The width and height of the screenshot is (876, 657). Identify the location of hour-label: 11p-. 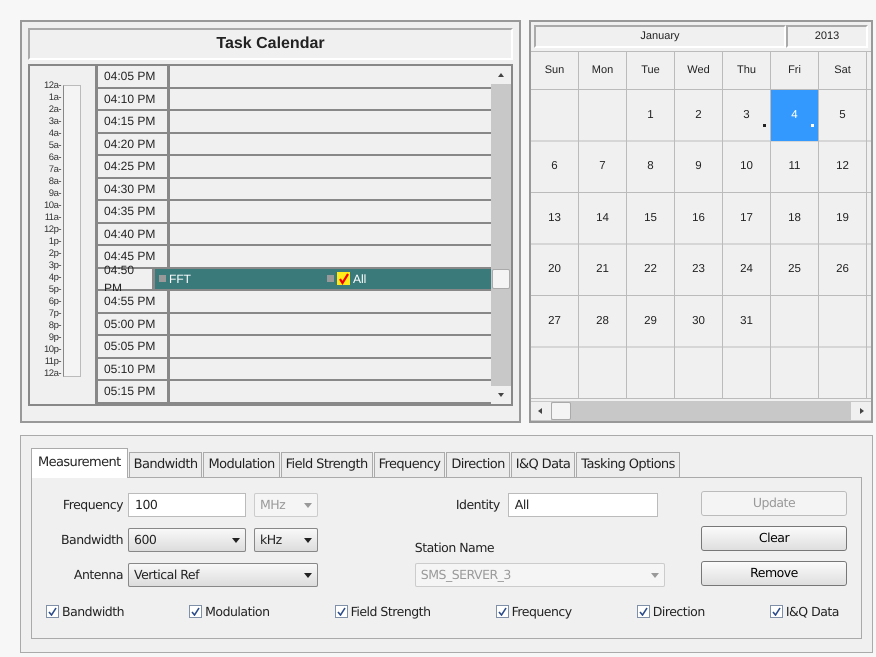
(53, 362).